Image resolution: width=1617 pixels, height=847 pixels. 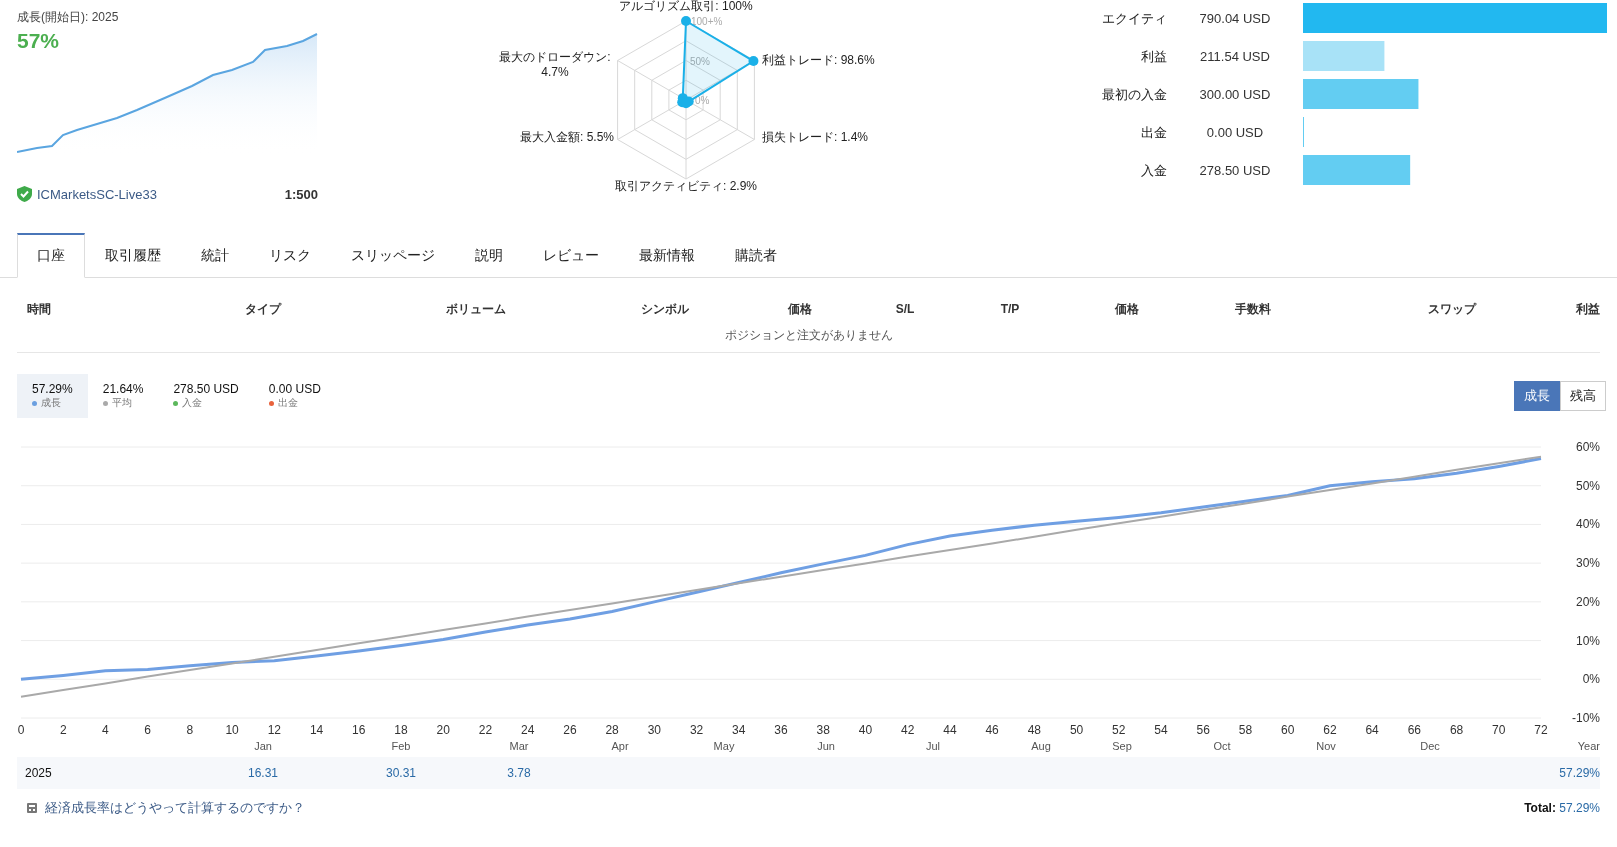 What do you see at coordinates (1235, 94) in the screenshot?
I see `bar-value-label: 300.00 USD` at bounding box center [1235, 94].